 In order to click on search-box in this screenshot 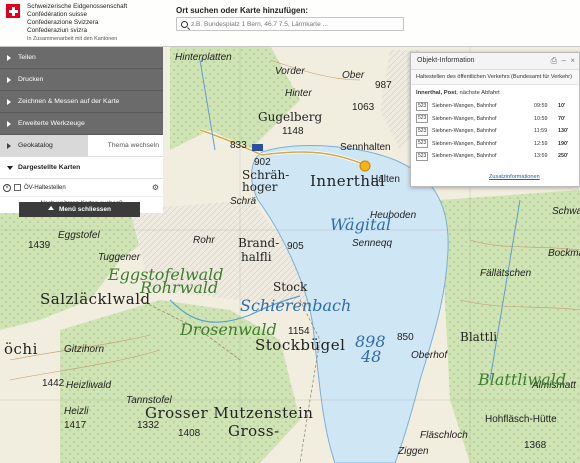, I will do `click(290, 24)`.